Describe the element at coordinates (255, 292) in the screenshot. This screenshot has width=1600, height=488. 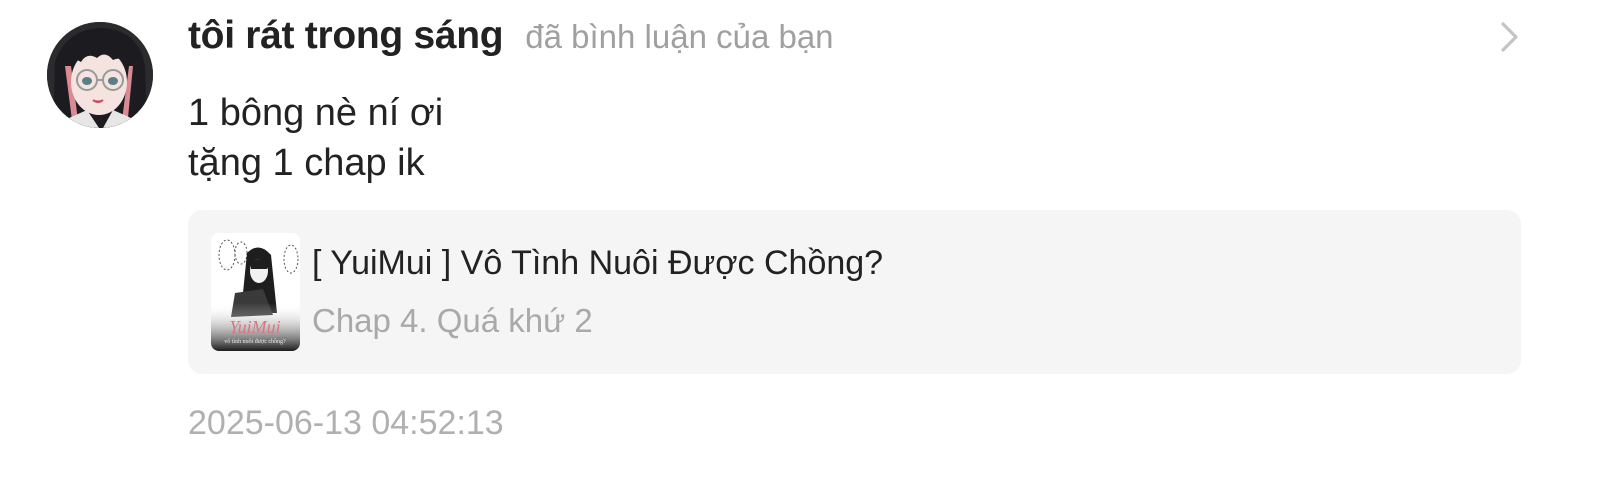
I see `story-cover-image: YuiMui vô tình nuôi được chồng?` at that location.